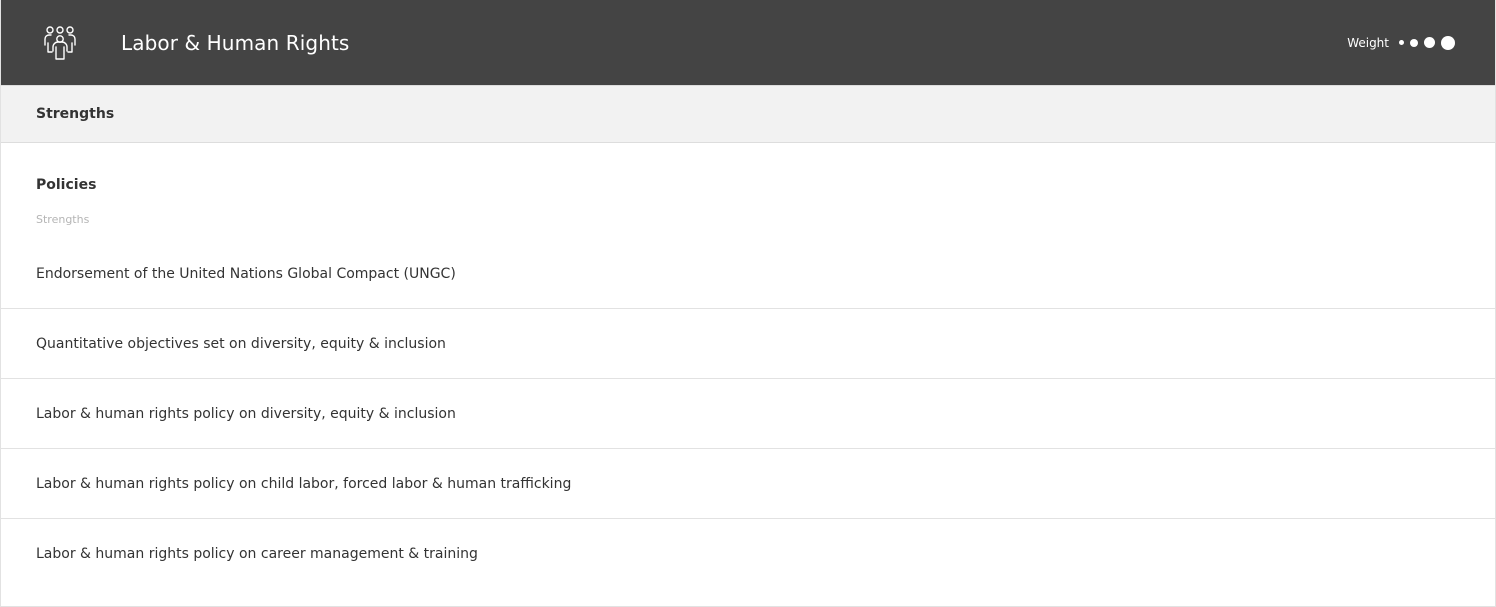 Image resolution: width=1496 pixels, height=607 pixels. I want to click on group-subtitle: Strengths, so click(63, 219).